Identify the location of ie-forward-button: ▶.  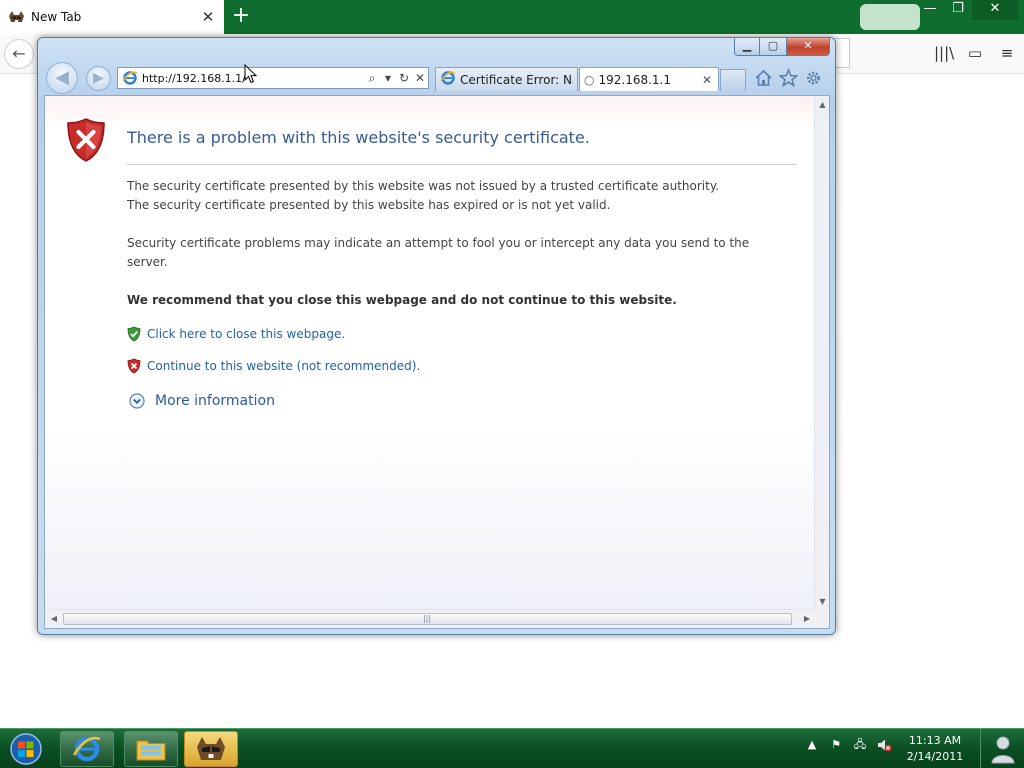
(98, 78).